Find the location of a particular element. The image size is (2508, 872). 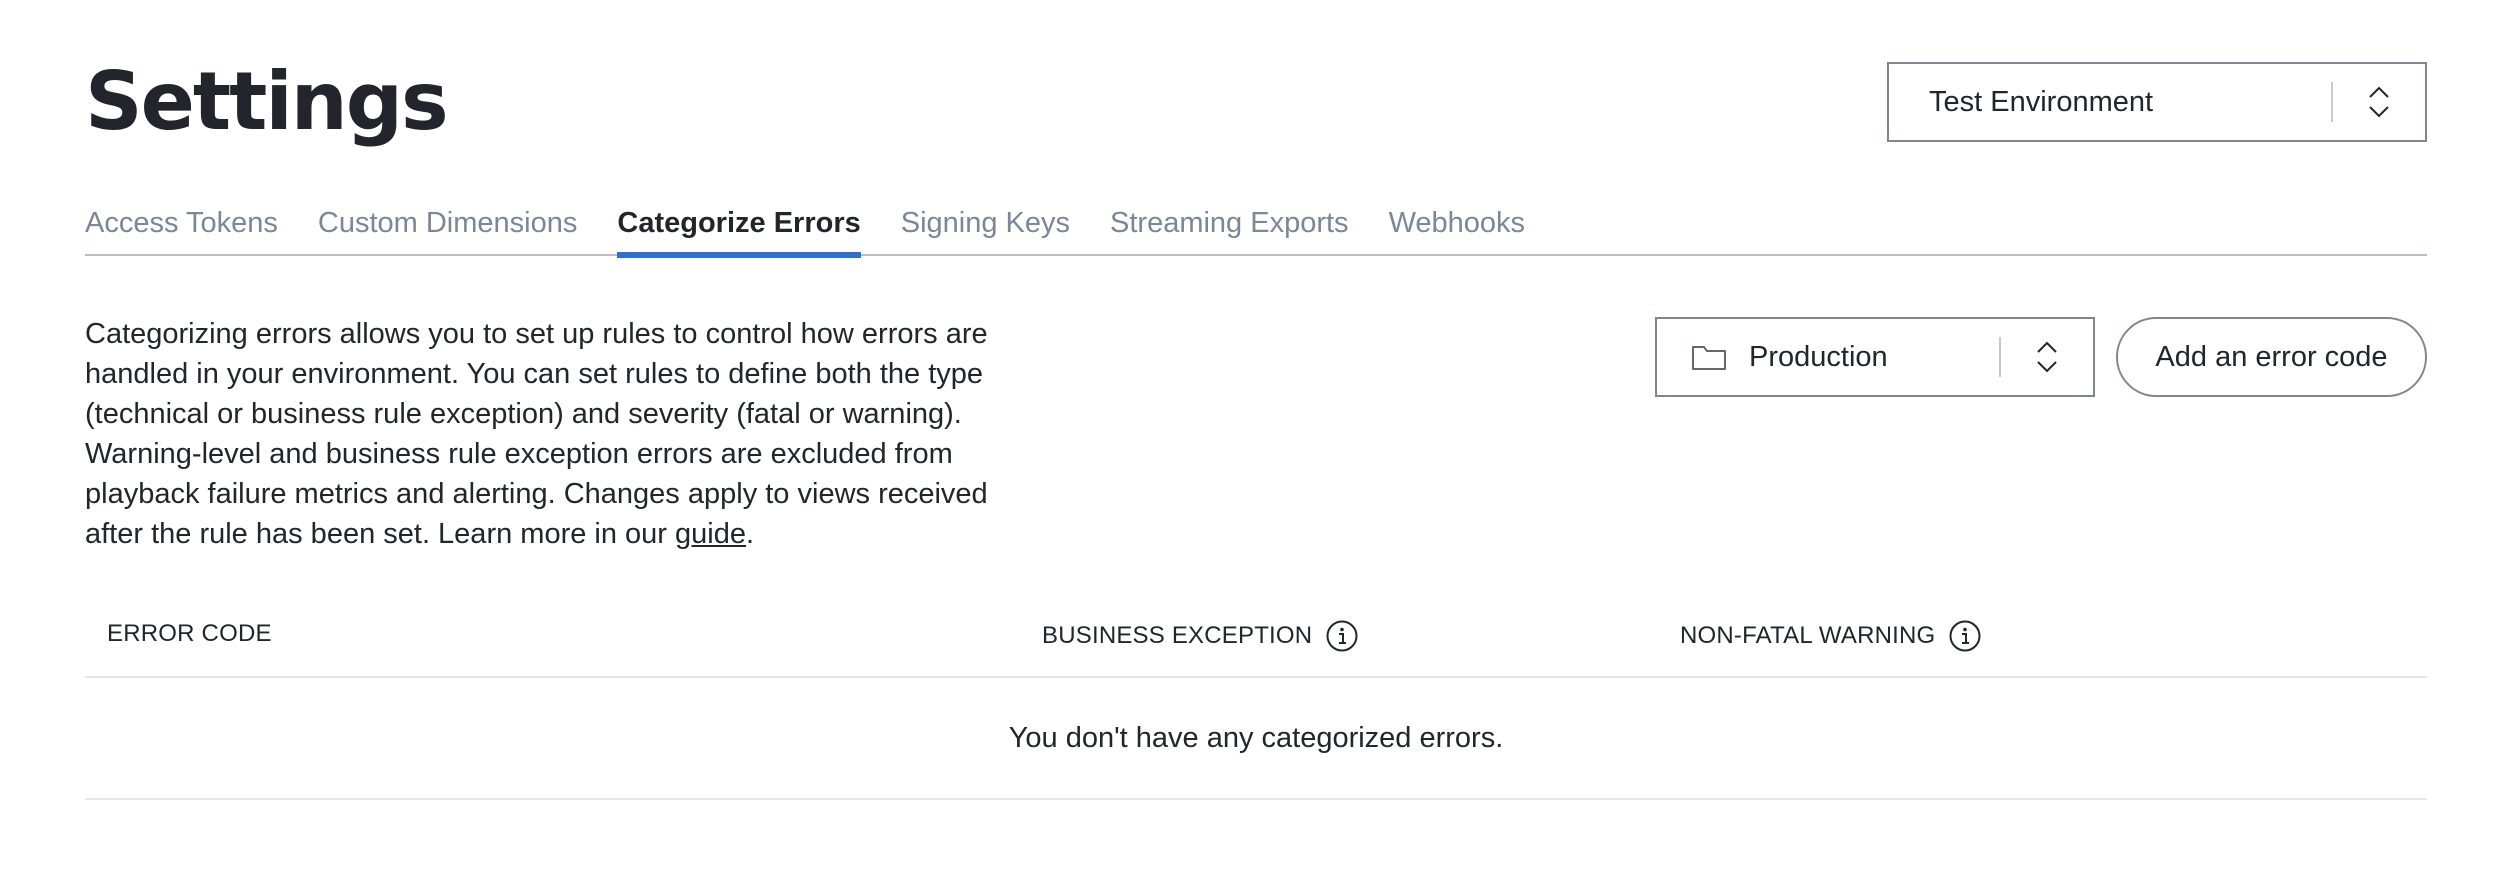

empty-state-message: You don't have any categorized errors. is located at coordinates (1256, 737).